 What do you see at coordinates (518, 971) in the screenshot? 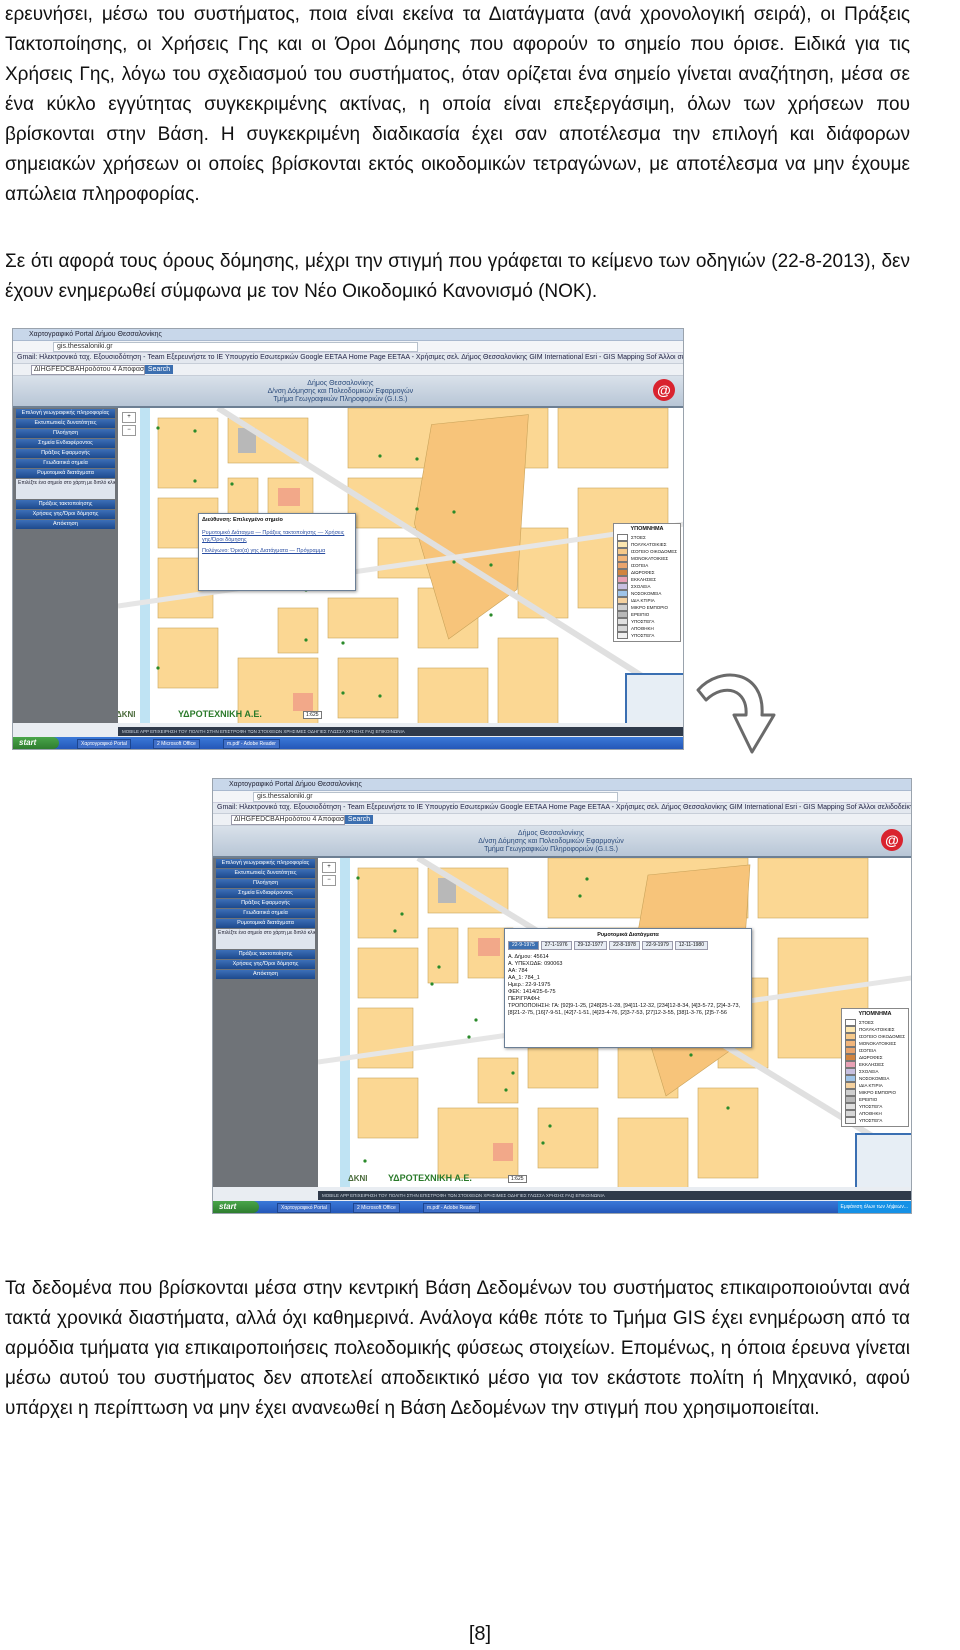
I see `decree-detail-line: ΑΑ: 784` at bounding box center [518, 971].